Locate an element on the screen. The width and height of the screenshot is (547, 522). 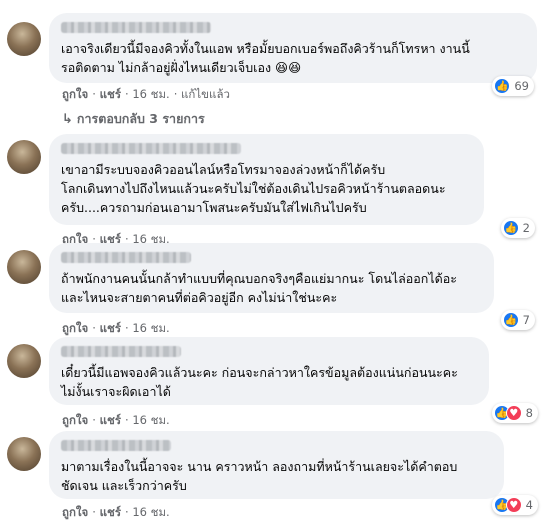
reaction-count: 7 is located at coordinates (526, 320).